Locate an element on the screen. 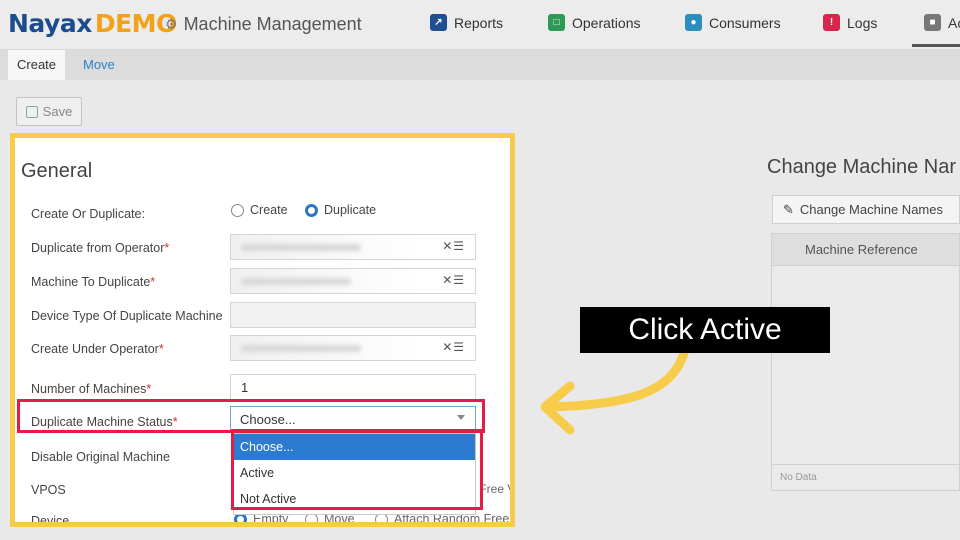 Image resolution: width=960 pixels, height=540 pixels. machine-to-duplicate-label: Machine To Duplicate* is located at coordinates (93, 282).